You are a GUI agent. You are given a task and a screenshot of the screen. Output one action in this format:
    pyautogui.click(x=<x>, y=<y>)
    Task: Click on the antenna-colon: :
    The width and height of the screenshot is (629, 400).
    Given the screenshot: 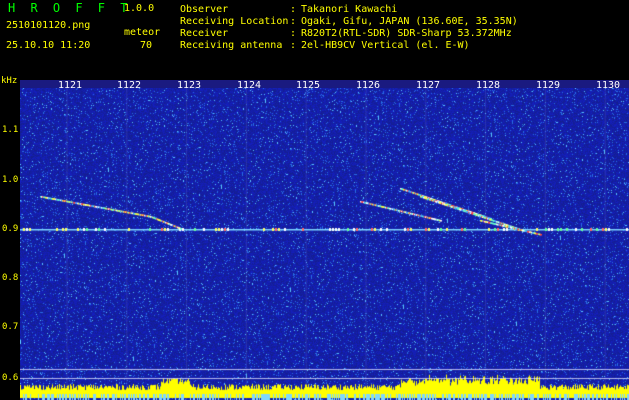 What is the action you would take?
    pyautogui.click(x=293, y=45)
    